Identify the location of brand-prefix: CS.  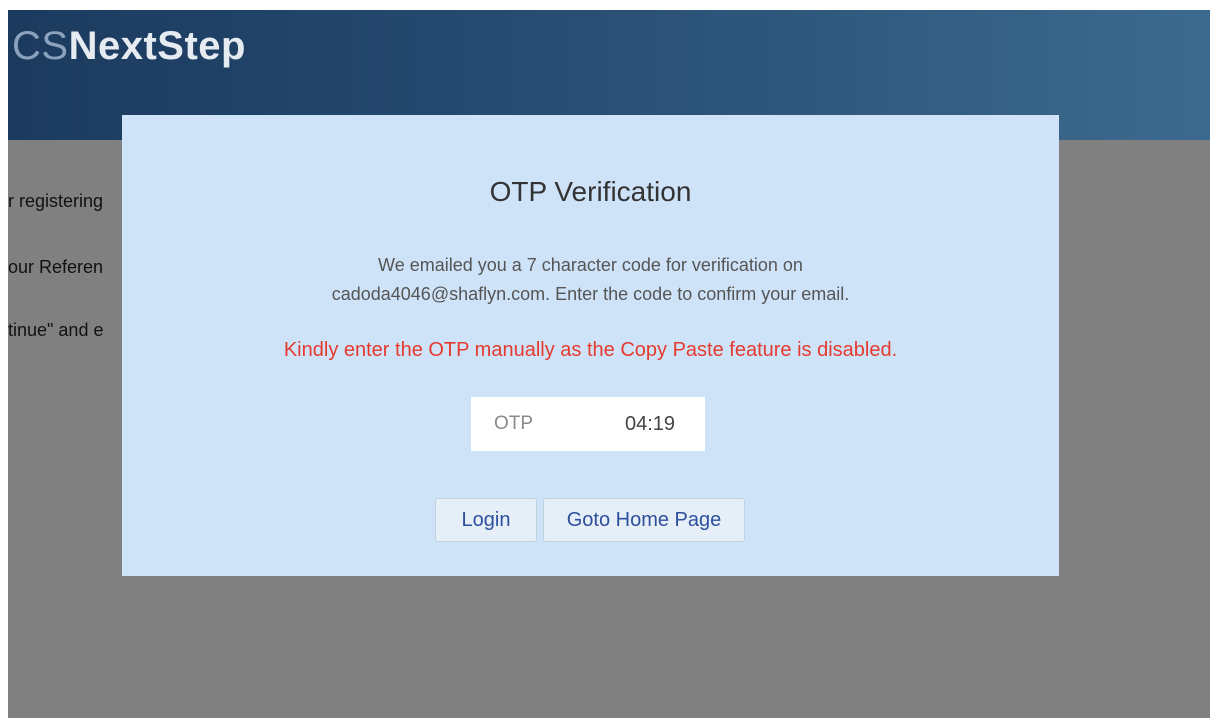
(40, 46).